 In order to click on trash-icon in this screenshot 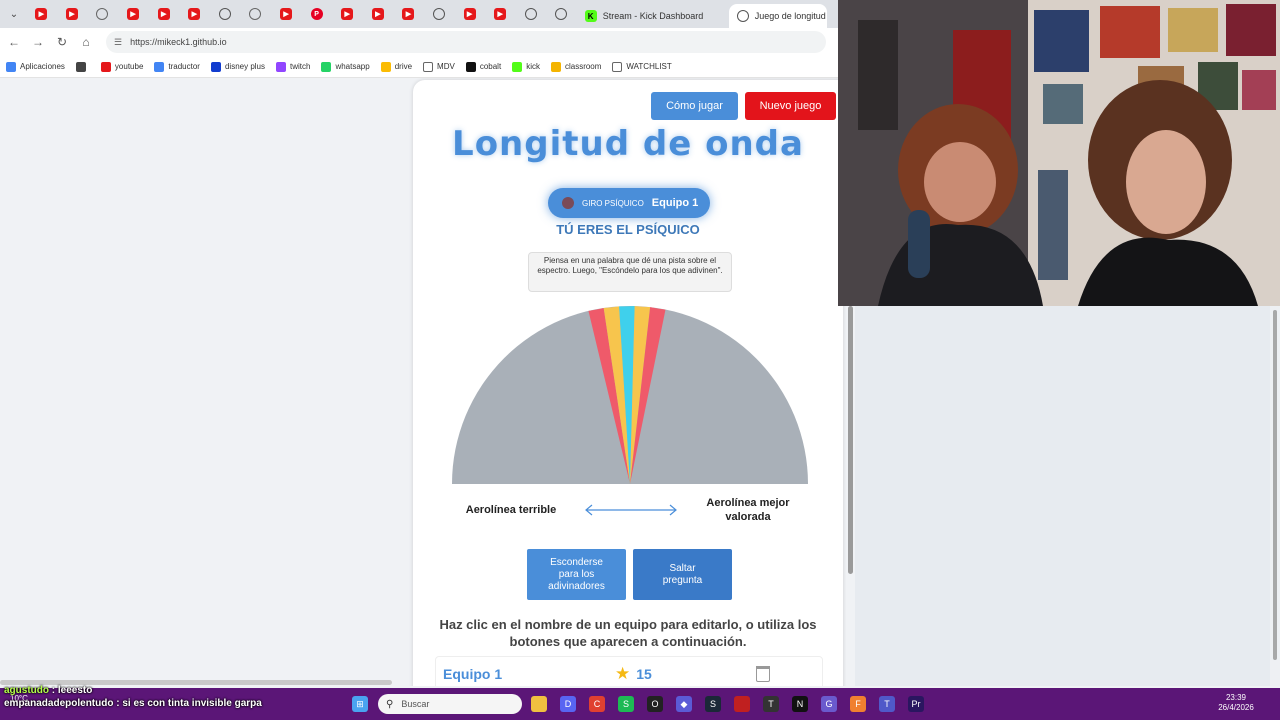, I will do `click(763, 674)`.